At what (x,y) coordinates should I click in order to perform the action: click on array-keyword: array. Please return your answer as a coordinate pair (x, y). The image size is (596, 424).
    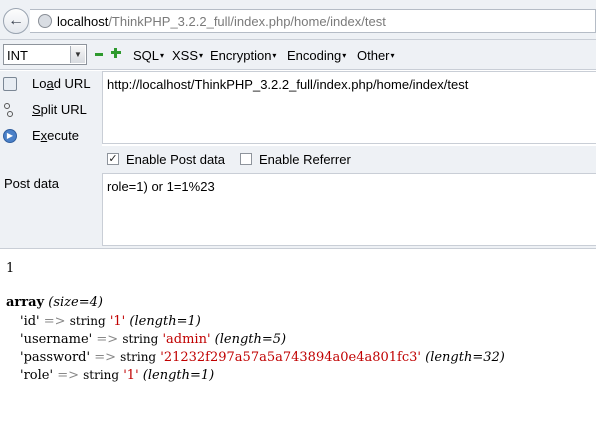
    Looking at the image, I should click on (25, 302).